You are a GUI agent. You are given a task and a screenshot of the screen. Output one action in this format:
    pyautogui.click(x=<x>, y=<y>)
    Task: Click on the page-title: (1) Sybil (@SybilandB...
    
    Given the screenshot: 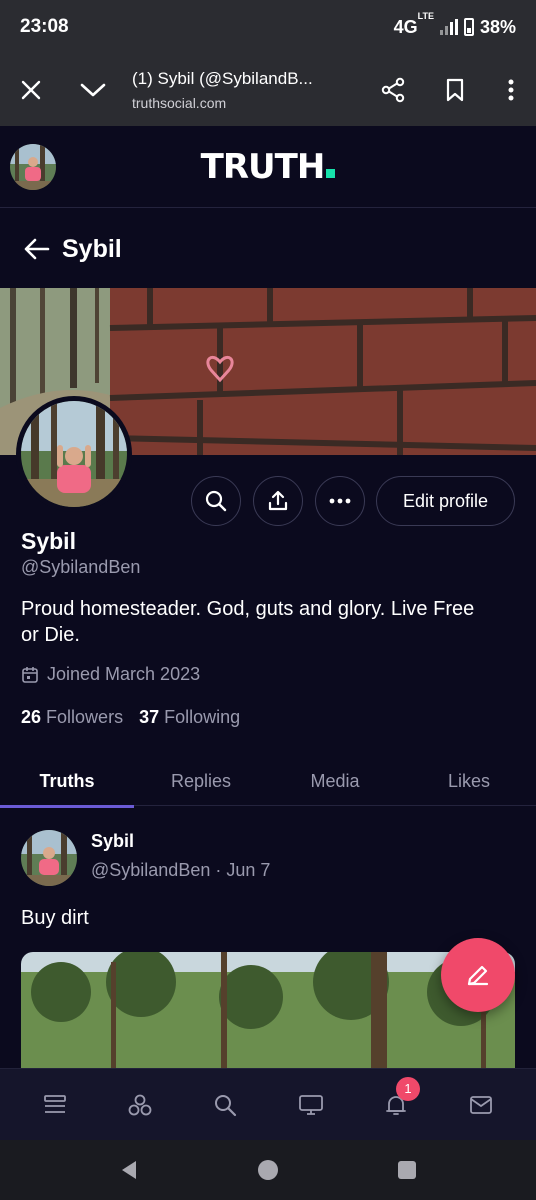 What is the action you would take?
    pyautogui.click(x=222, y=78)
    